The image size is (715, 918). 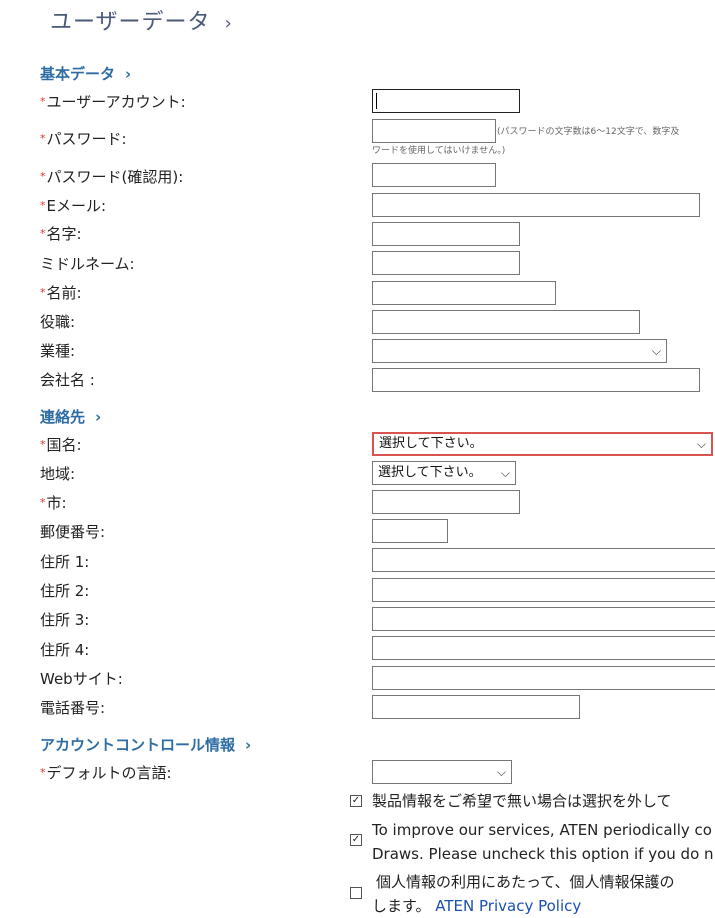 I want to click on product-info-checkbox: ✓, so click(x=356, y=801).